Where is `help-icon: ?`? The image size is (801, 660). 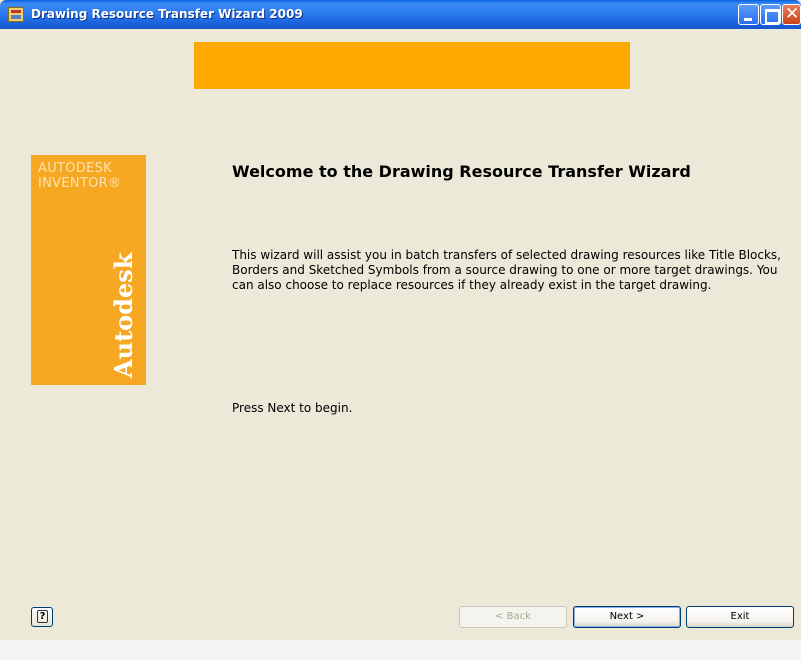 help-icon: ? is located at coordinates (42, 616).